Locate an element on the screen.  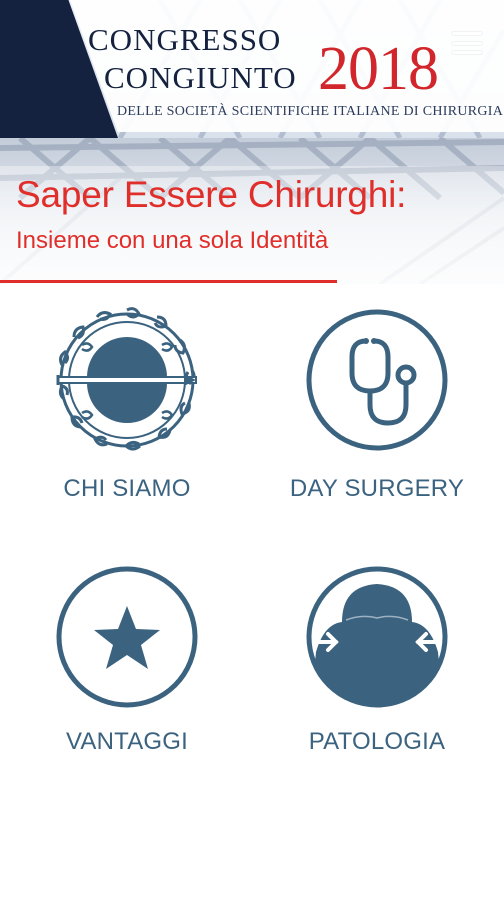
tile-vantaggi-label: VANTAGGI is located at coordinates (127, 741).